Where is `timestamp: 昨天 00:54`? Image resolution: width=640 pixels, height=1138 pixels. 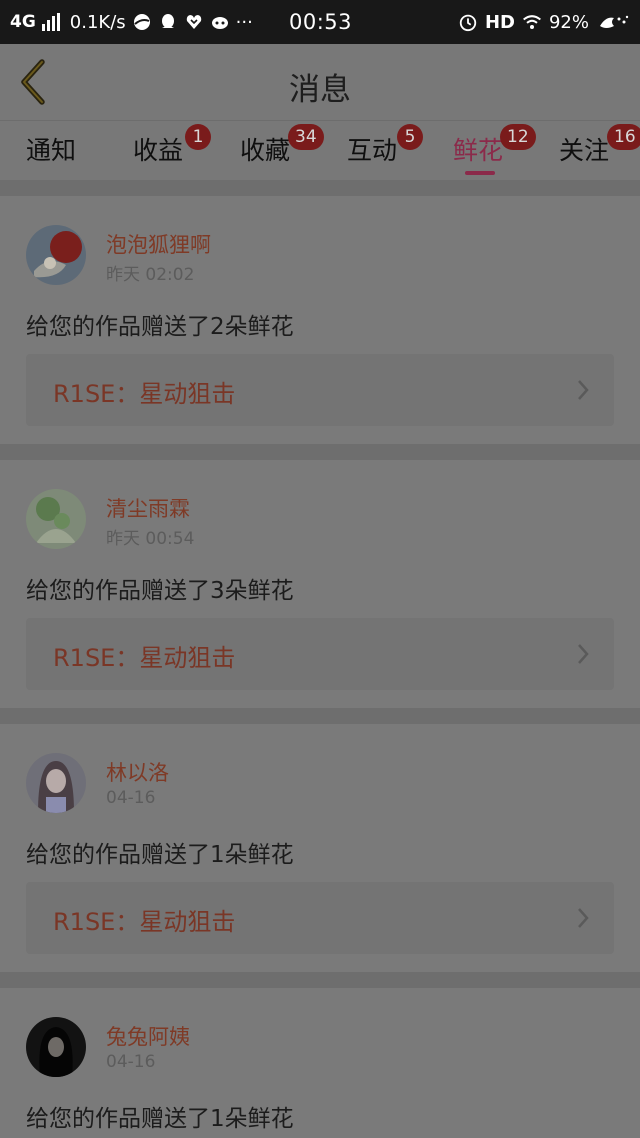
timestamp: 昨天 00:54 is located at coordinates (150, 539).